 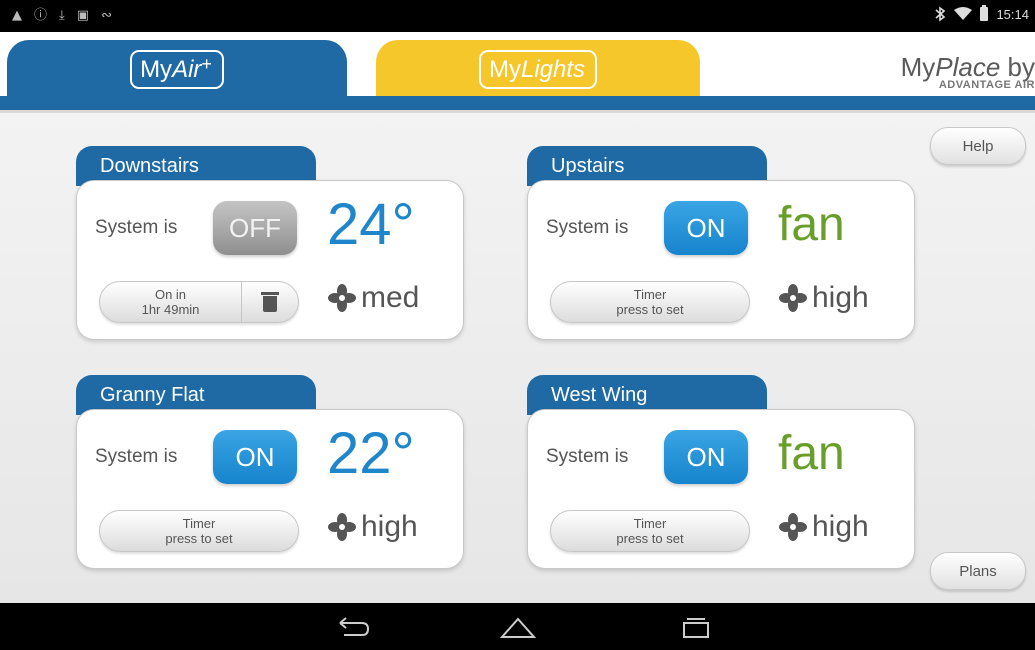 I want to click on timer-line1: On in, so click(x=170, y=294).